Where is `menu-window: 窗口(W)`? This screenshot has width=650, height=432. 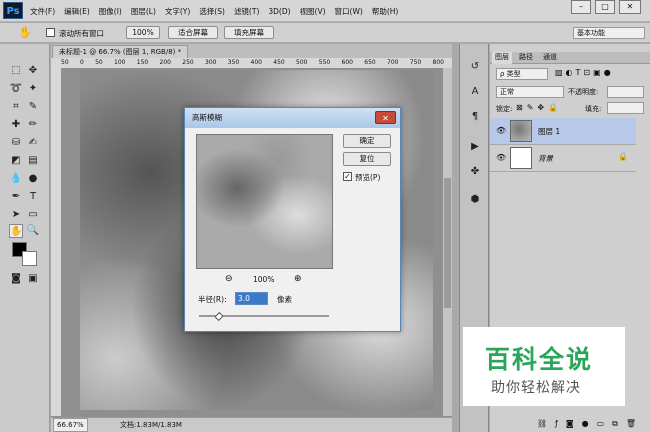 menu-window: 窗口(W) is located at coordinates (349, 11).